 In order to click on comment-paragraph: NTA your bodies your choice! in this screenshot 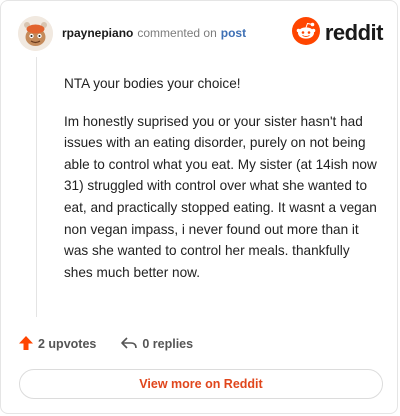, I will do `click(152, 83)`.